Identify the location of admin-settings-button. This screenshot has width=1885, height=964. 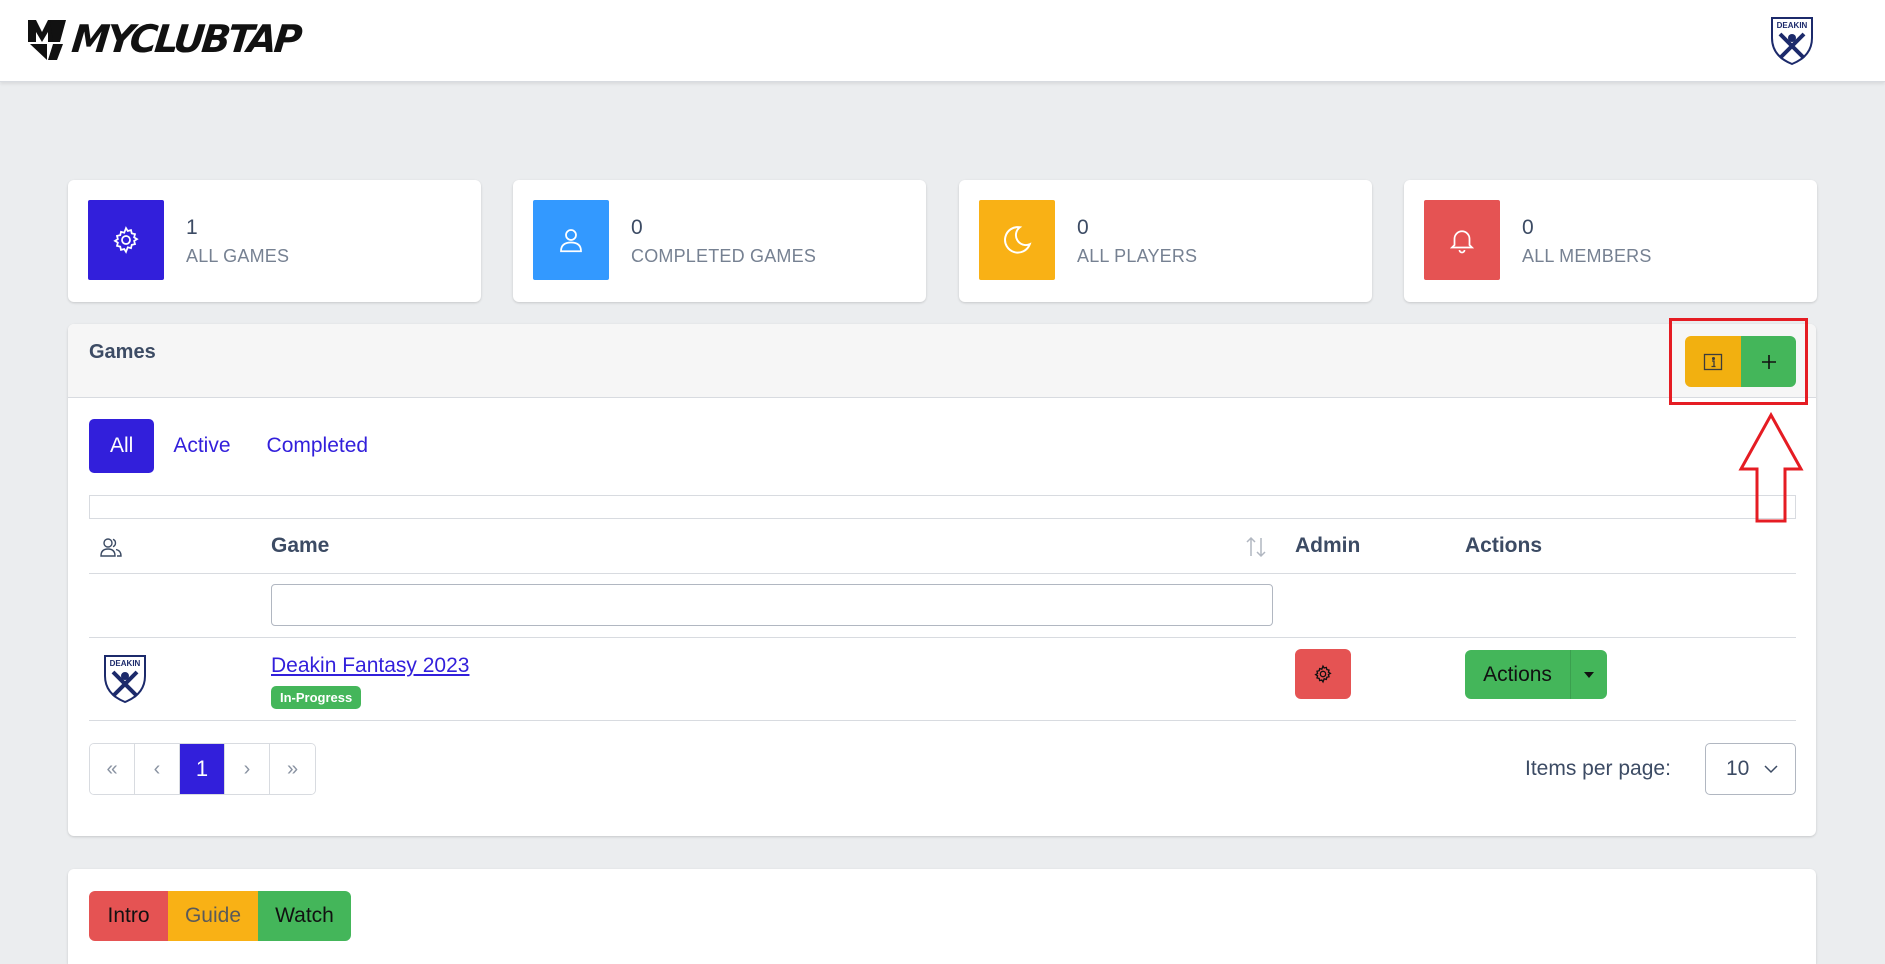
(1323, 674).